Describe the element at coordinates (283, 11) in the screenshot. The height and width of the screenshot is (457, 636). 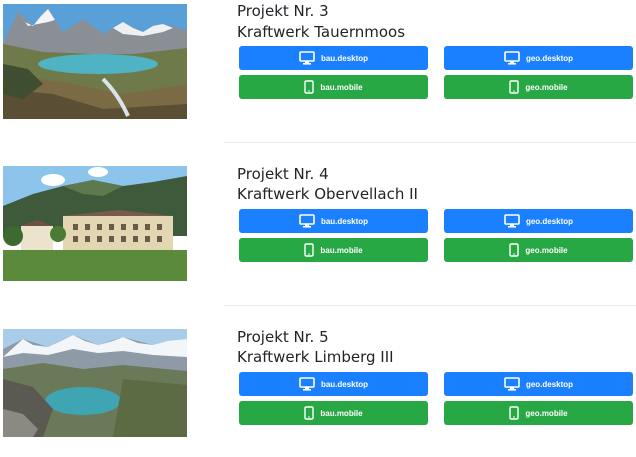
I see `project-3-number: Projekt Nr. 3` at that location.